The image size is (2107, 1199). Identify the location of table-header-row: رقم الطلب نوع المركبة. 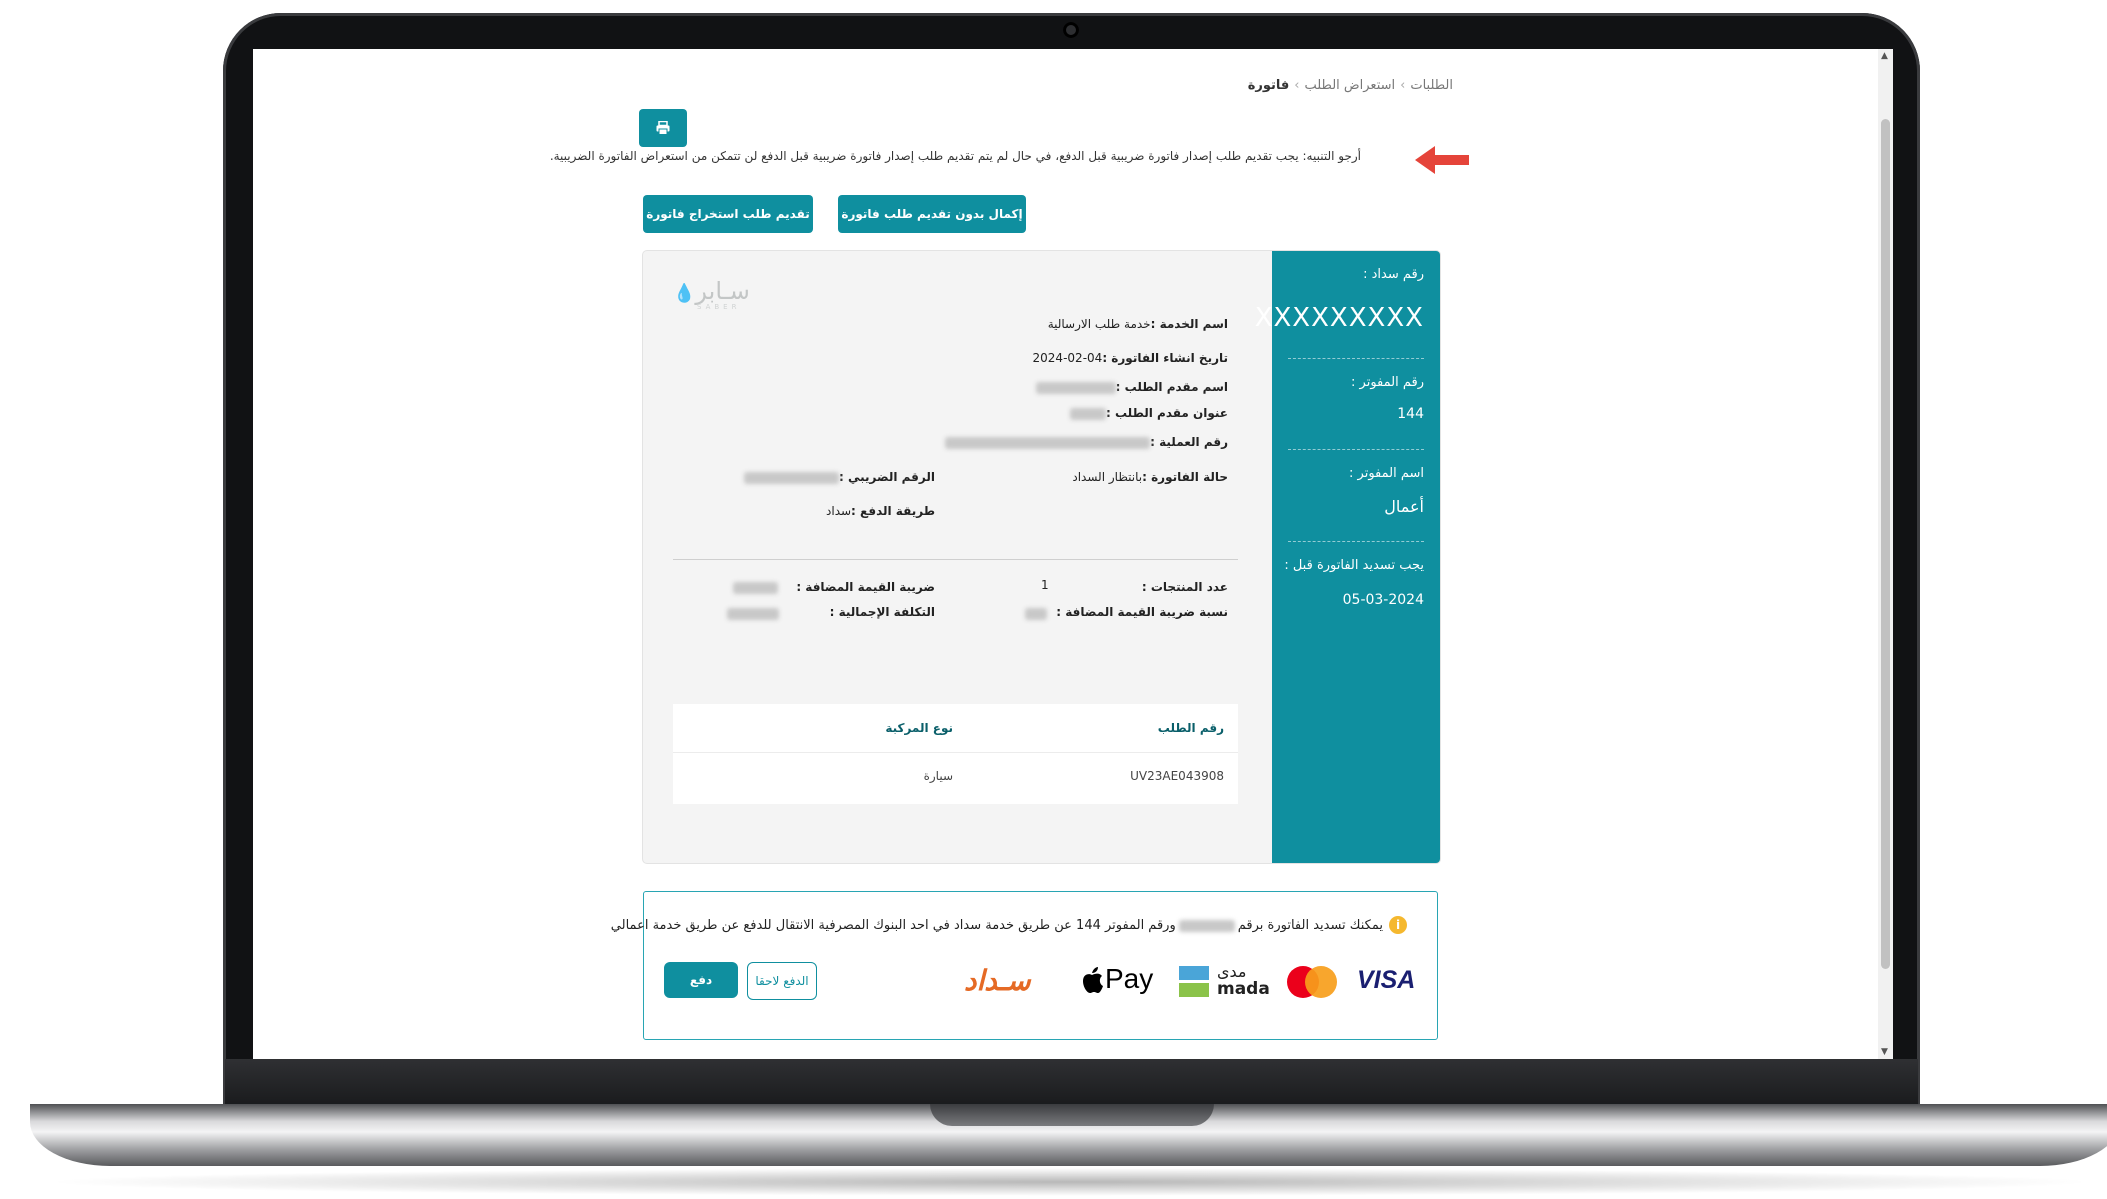
(955, 728).